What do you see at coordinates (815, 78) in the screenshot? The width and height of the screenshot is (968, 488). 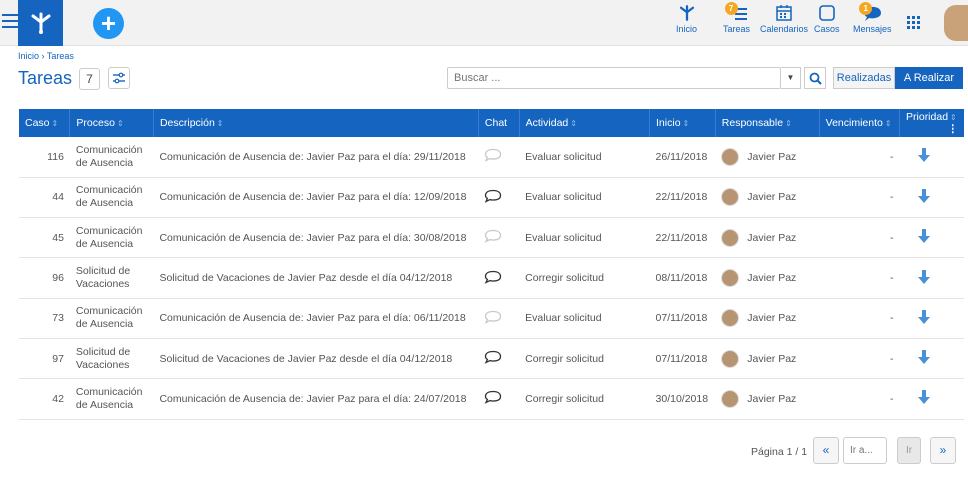 I see `search-button` at bounding box center [815, 78].